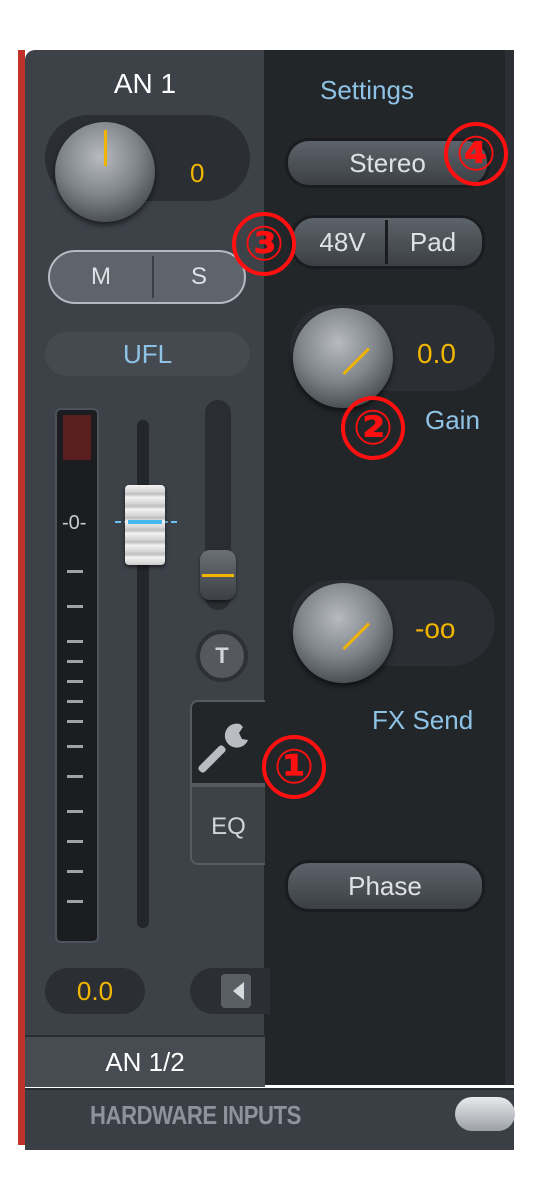 The height and width of the screenshot is (1200, 534). I want to click on fx-send-label: FX Send, so click(423, 720).